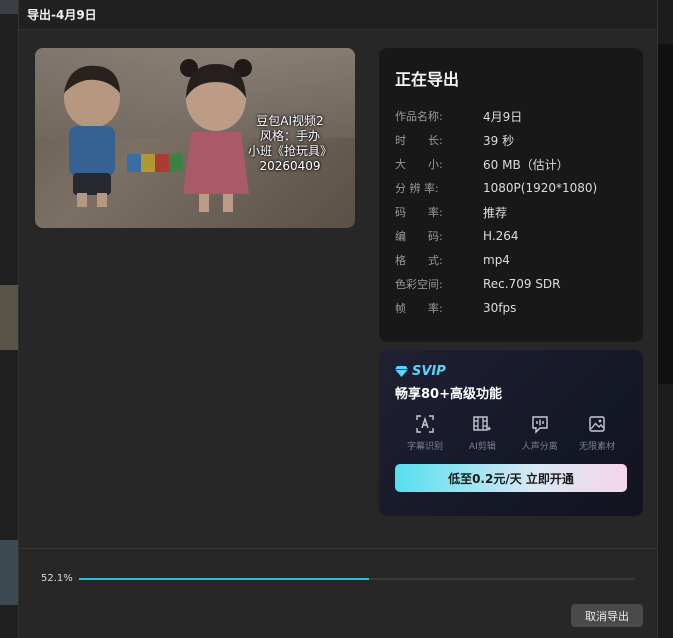  Describe the element at coordinates (597, 424) in the screenshot. I see `unlimited-assets-icon` at that location.